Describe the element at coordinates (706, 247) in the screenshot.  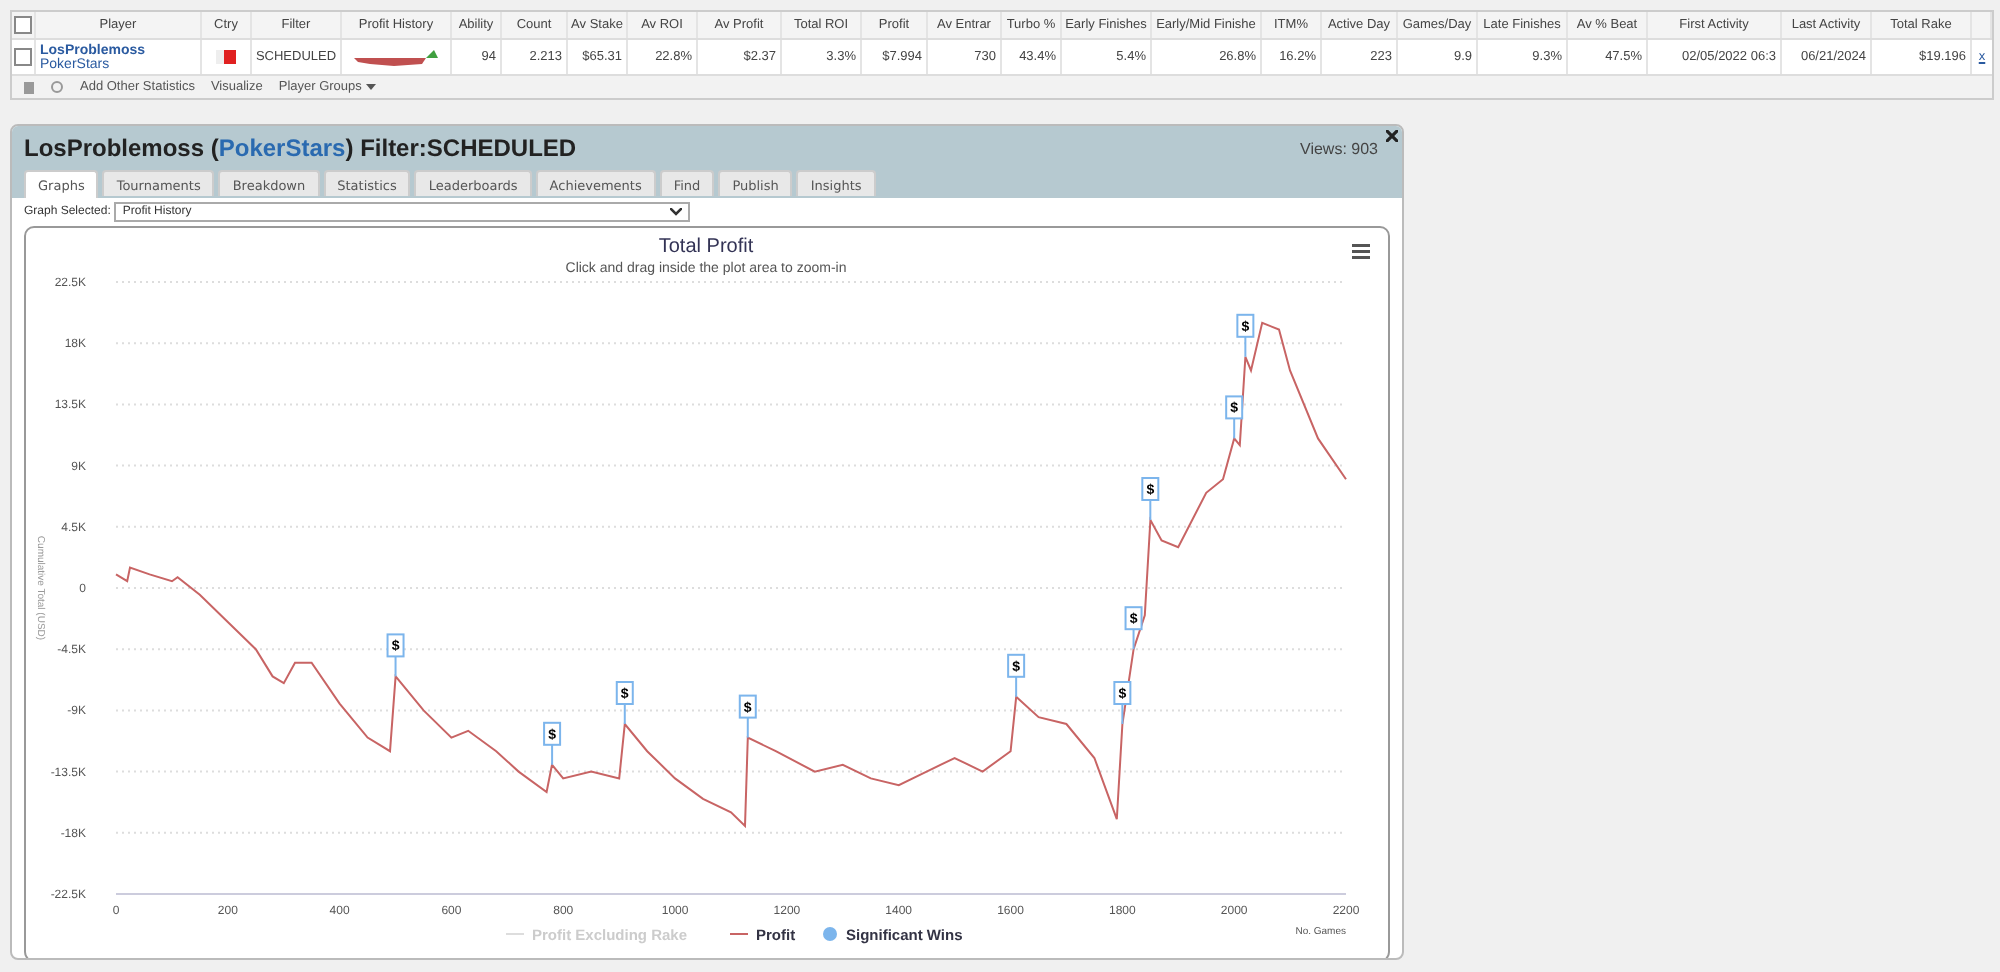
I see `chart-title: Total Profit` at that location.